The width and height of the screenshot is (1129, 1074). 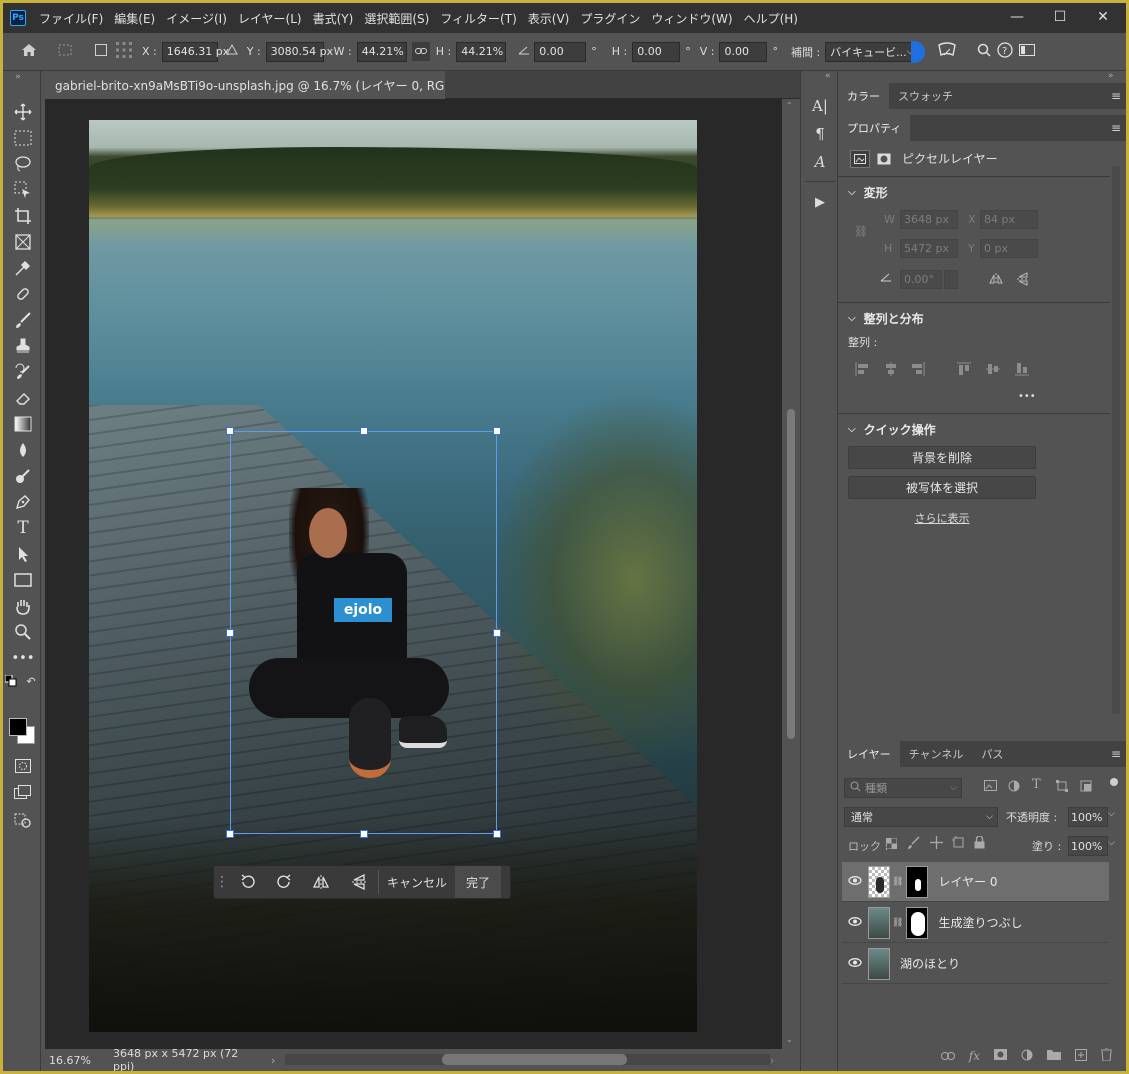 What do you see at coordinates (947, 1056) in the screenshot?
I see `link-layers-icon` at bounding box center [947, 1056].